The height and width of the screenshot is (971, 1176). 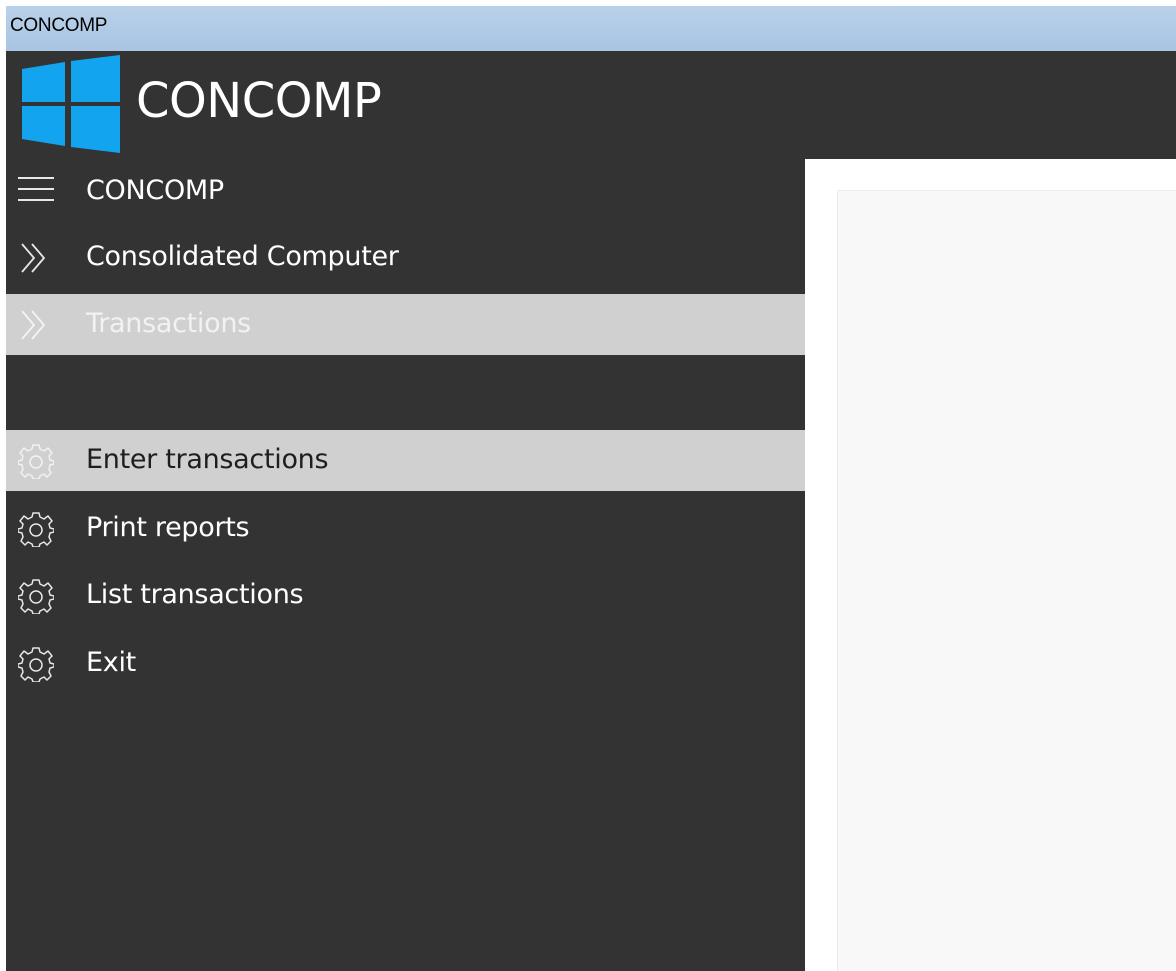 I want to click on action-label: Enter transactions, so click(x=207, y=459).